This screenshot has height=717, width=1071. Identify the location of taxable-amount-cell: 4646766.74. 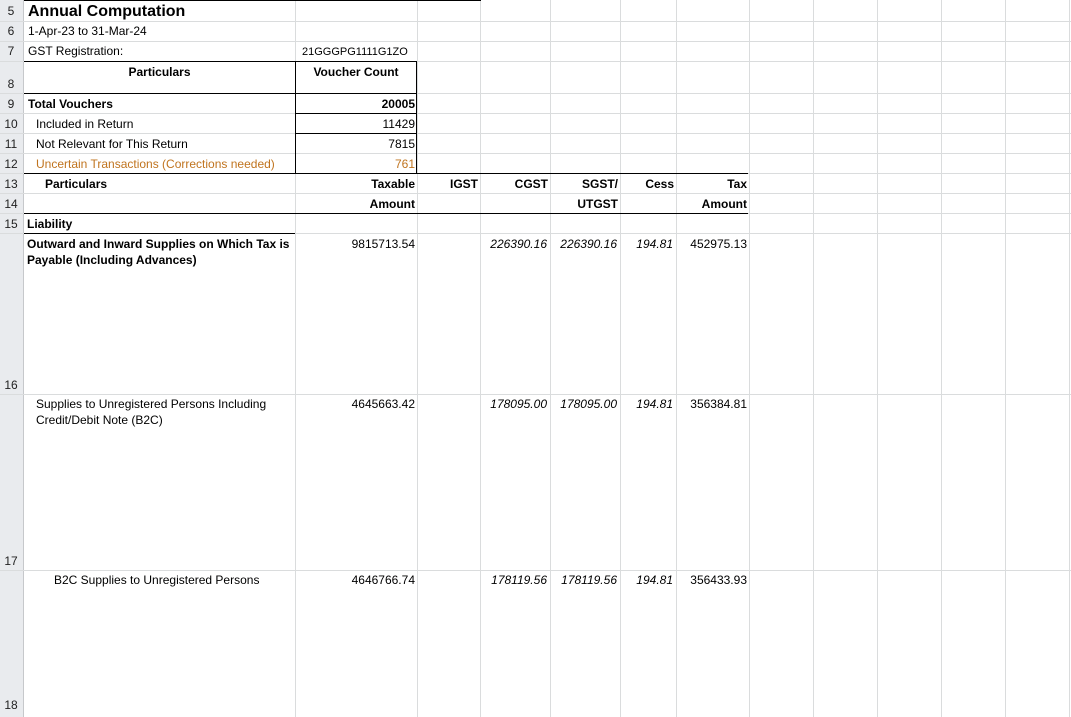
(355, 580).